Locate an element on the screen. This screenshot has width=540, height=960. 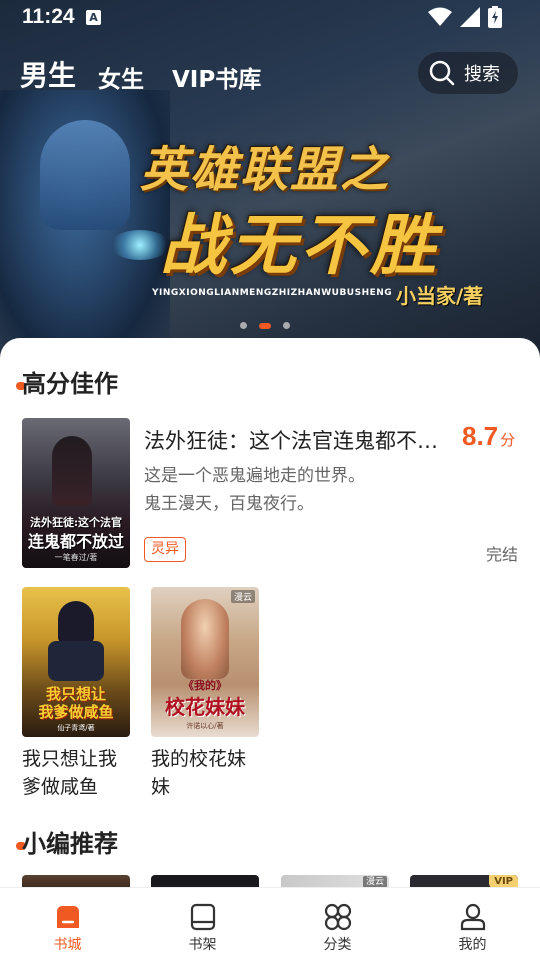
category-icon is located at coordinates (338, 917).